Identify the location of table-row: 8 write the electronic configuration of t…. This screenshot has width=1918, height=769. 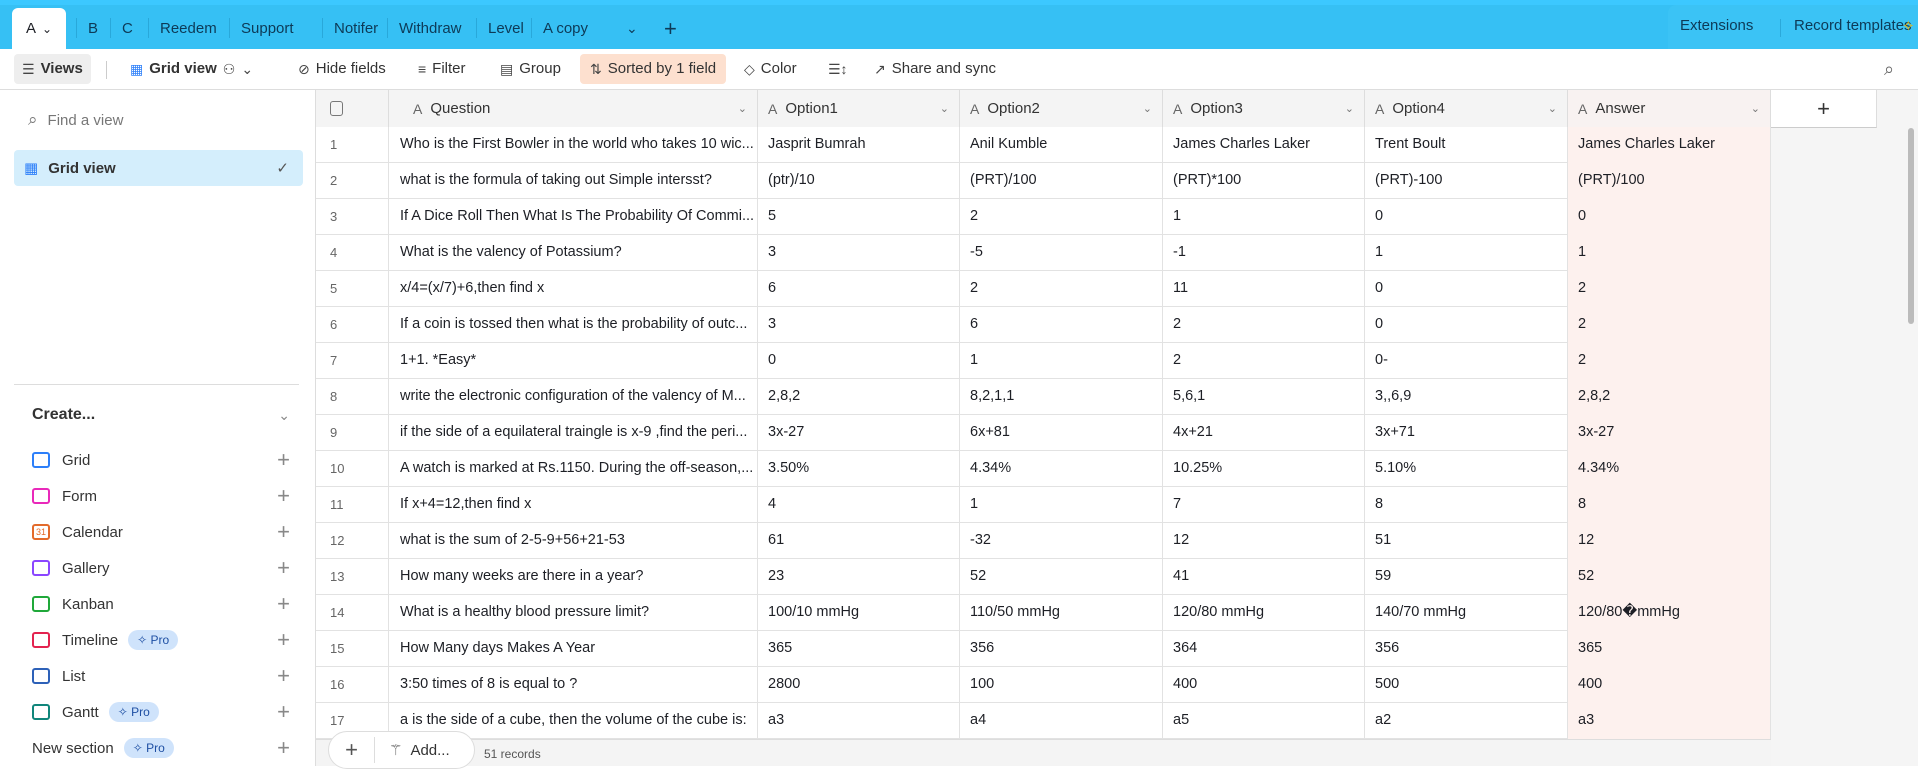
(1043, 397).